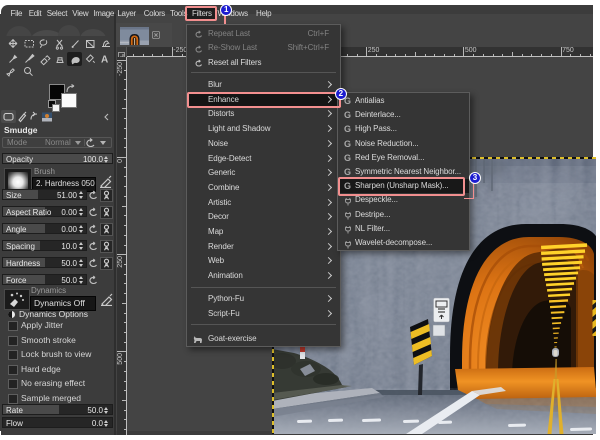 This screenshot has width=600, height=440. I want to click on svg-text: A, so click(104, 60).